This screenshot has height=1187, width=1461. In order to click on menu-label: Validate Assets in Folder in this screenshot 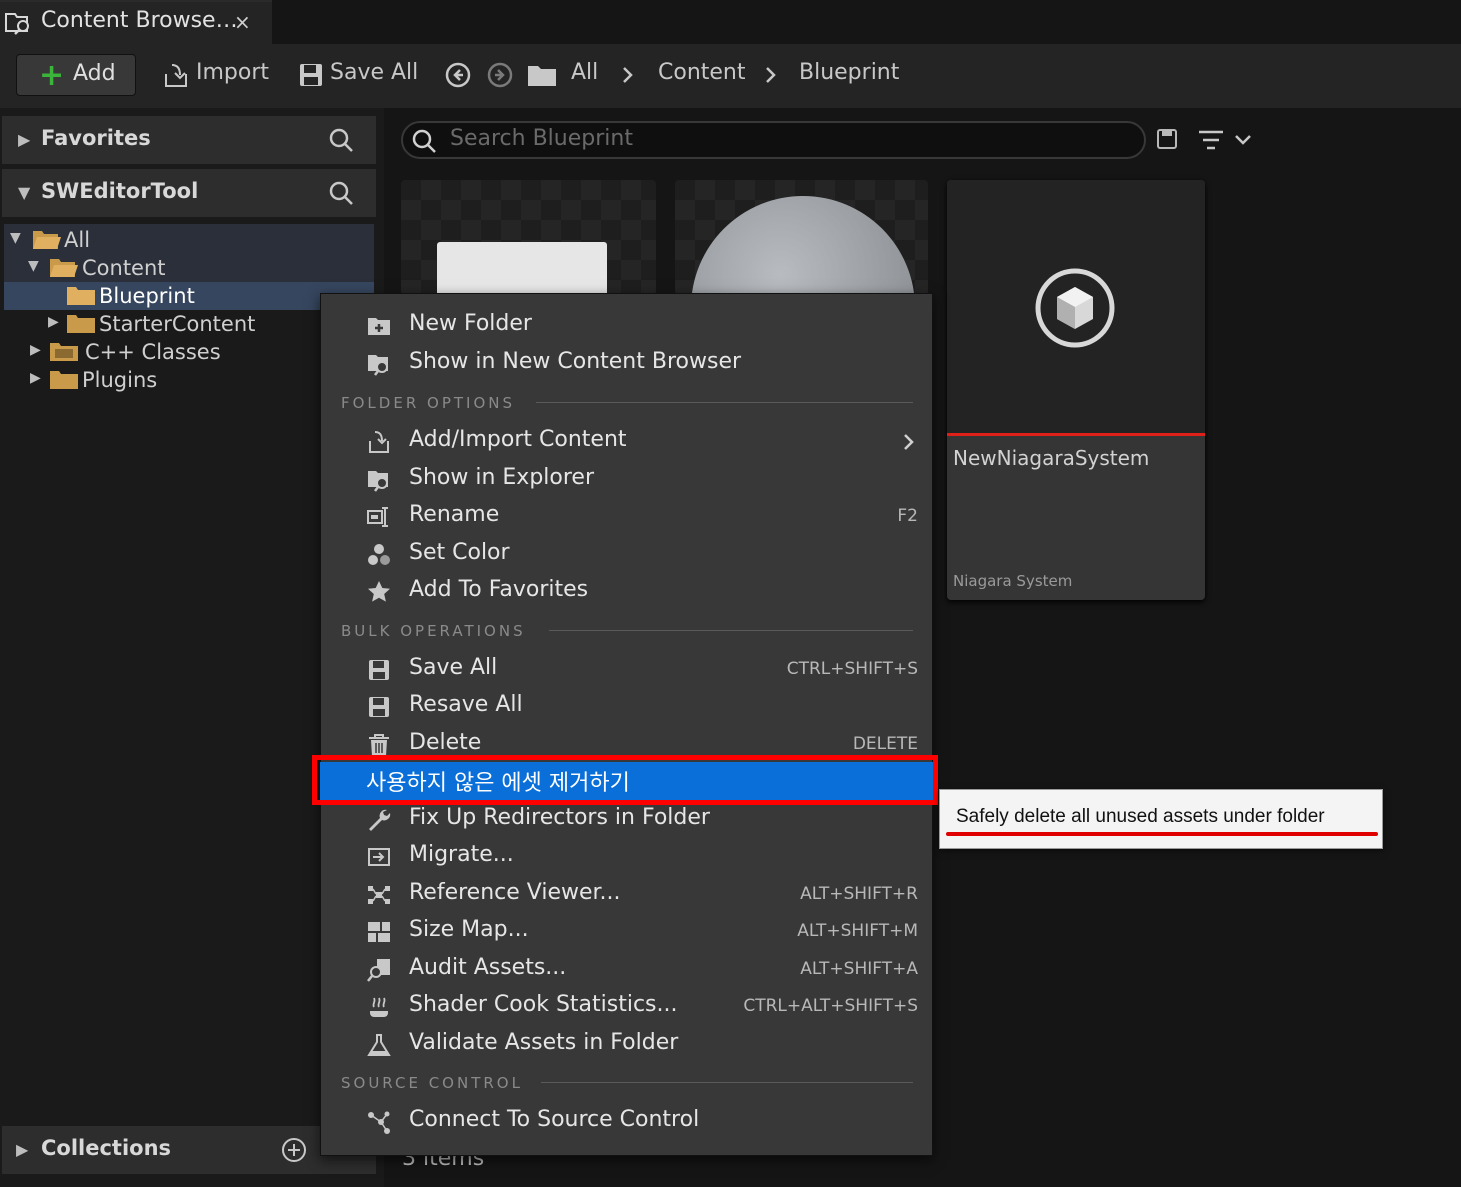, I will do `click(544, 1042)`.